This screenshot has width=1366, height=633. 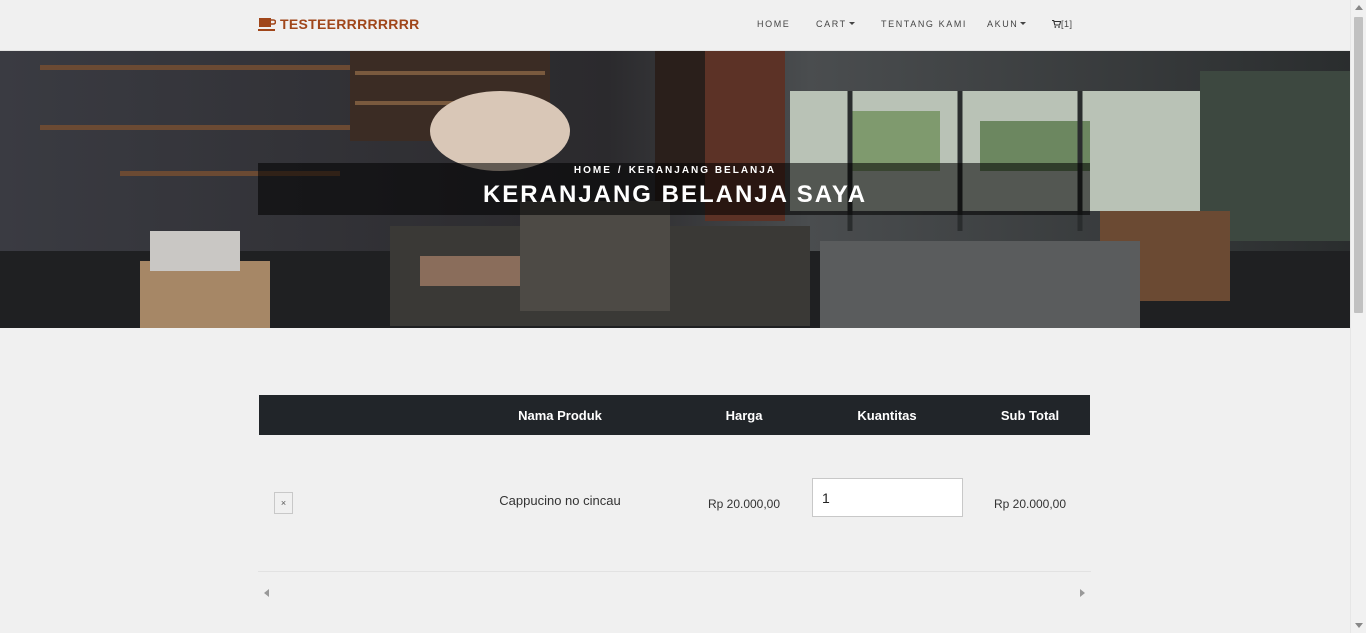 What do you see at coordinates (1030, 415) in the screenshot?
I see `header-subtotal: Sub Total` at bounding box center [1030, 415].